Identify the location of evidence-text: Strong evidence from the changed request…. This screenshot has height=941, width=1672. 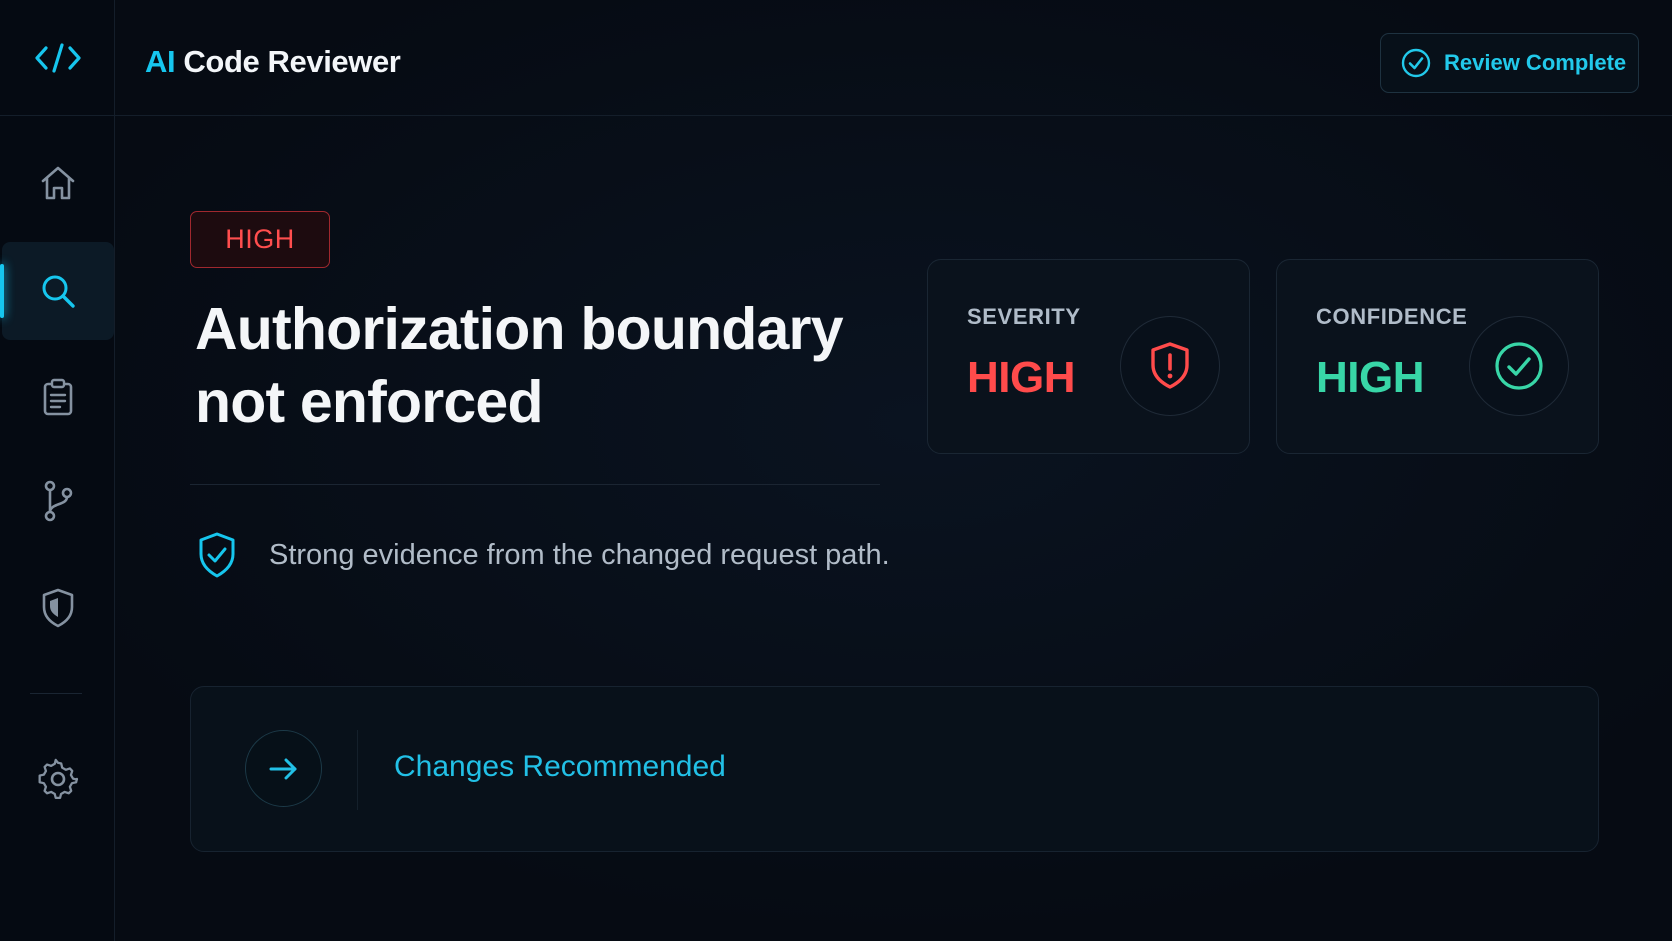
(579, 554).